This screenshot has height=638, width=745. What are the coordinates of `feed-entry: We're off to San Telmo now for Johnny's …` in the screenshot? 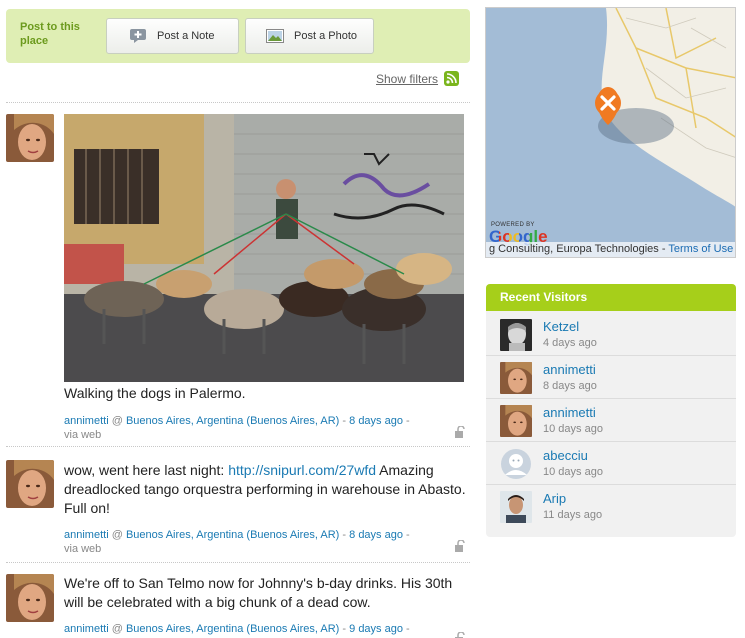 It's located at (238, 606).